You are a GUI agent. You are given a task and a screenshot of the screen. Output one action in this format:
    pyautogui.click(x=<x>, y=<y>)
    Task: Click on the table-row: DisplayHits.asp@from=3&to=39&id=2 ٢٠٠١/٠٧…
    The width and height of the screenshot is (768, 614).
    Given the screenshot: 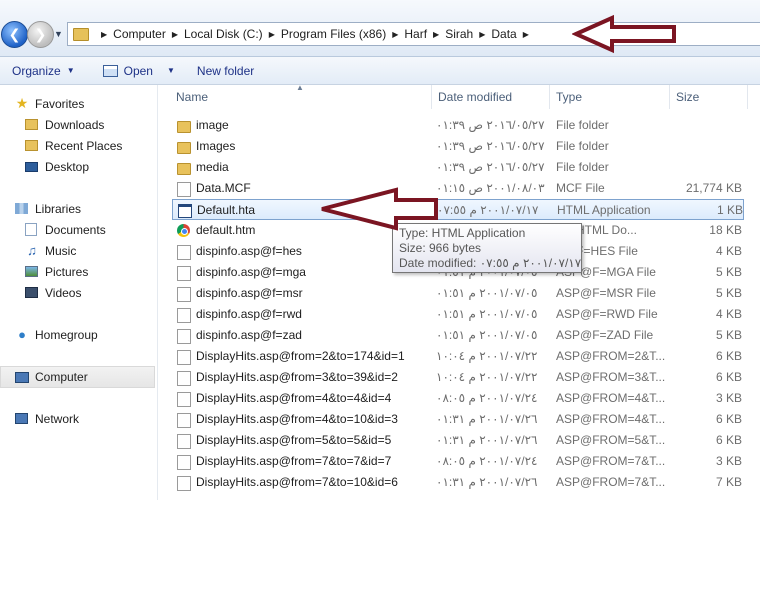 What is the action you would take?
    pyautogui.click(x=458, y=377)
    